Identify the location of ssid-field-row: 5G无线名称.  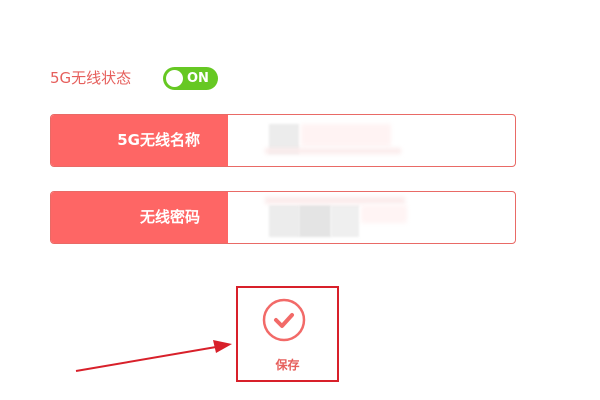
(283, 140).